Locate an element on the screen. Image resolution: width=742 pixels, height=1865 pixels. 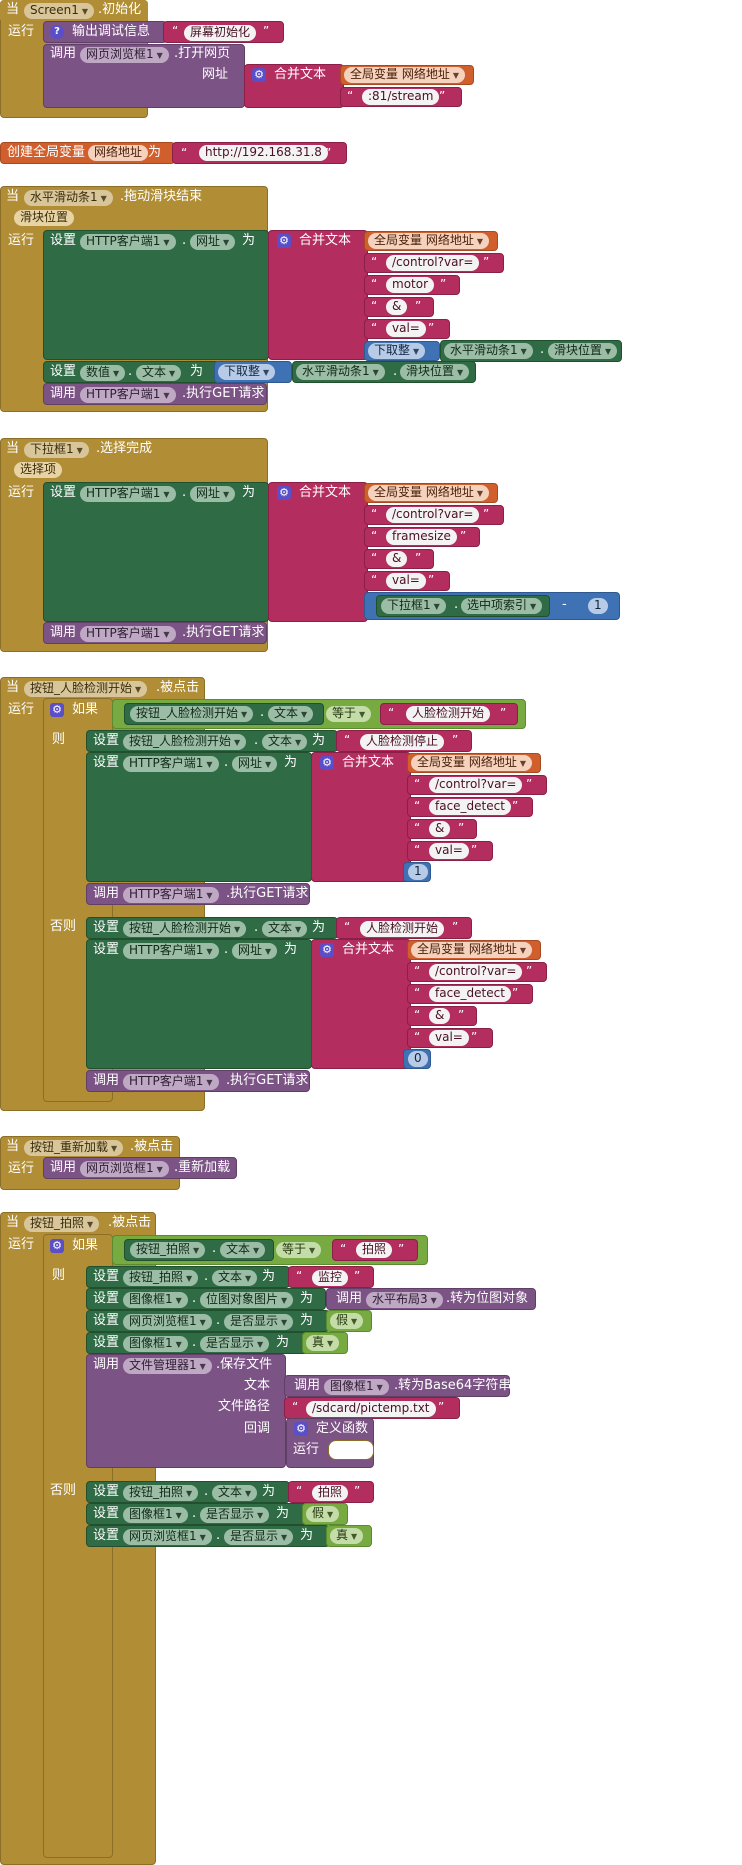
monitor-text-field: 监控 is located at coordinates (330, 1278).